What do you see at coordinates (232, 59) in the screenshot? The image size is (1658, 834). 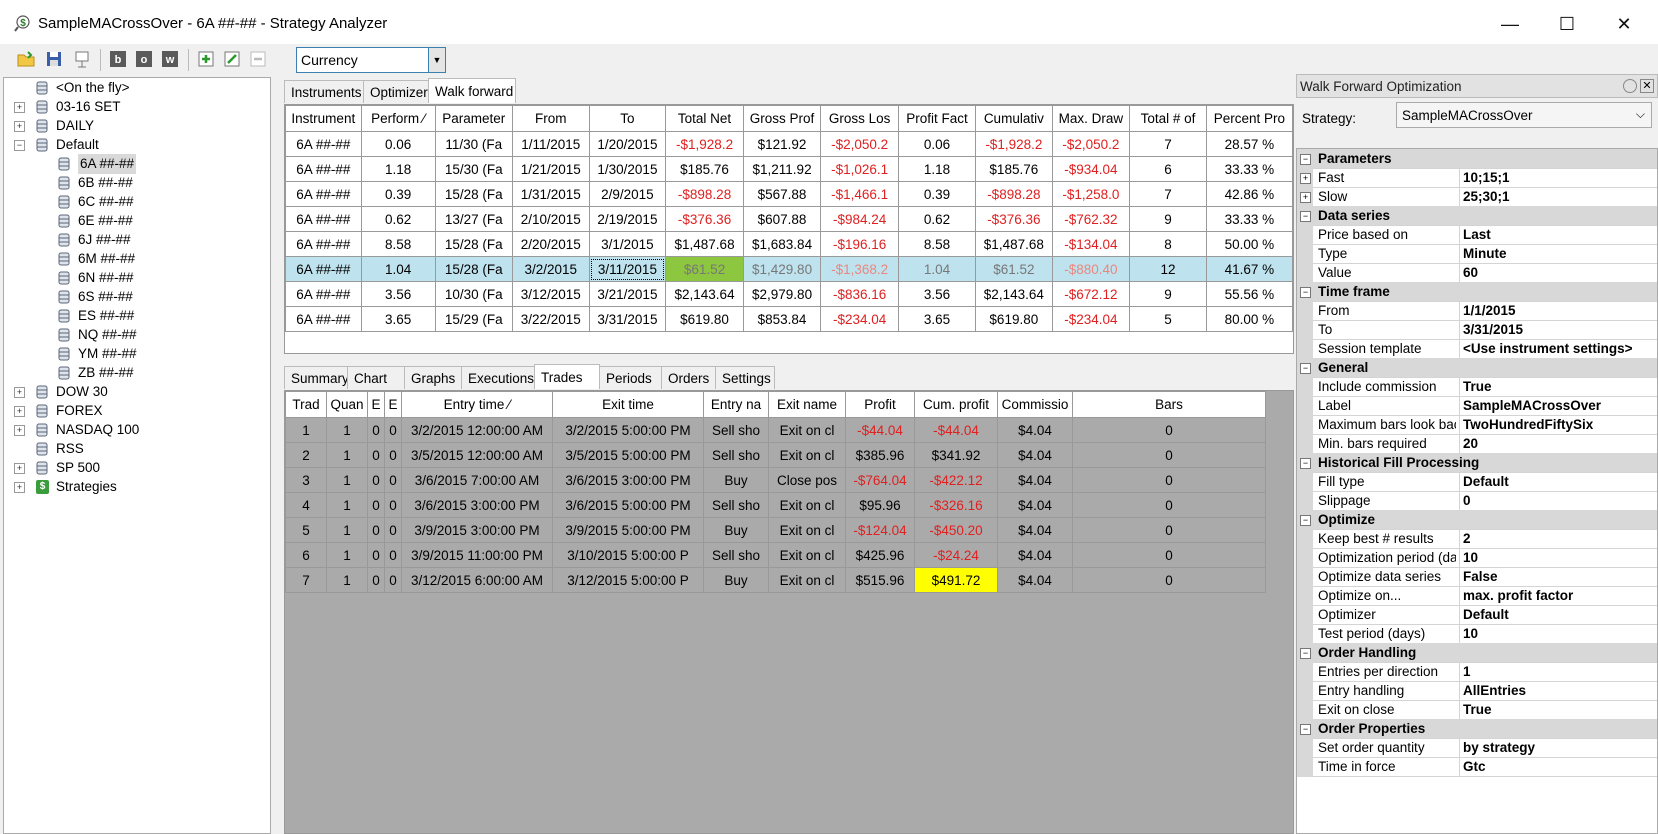 I see `edit-icon` at bounding box center [232, 59].